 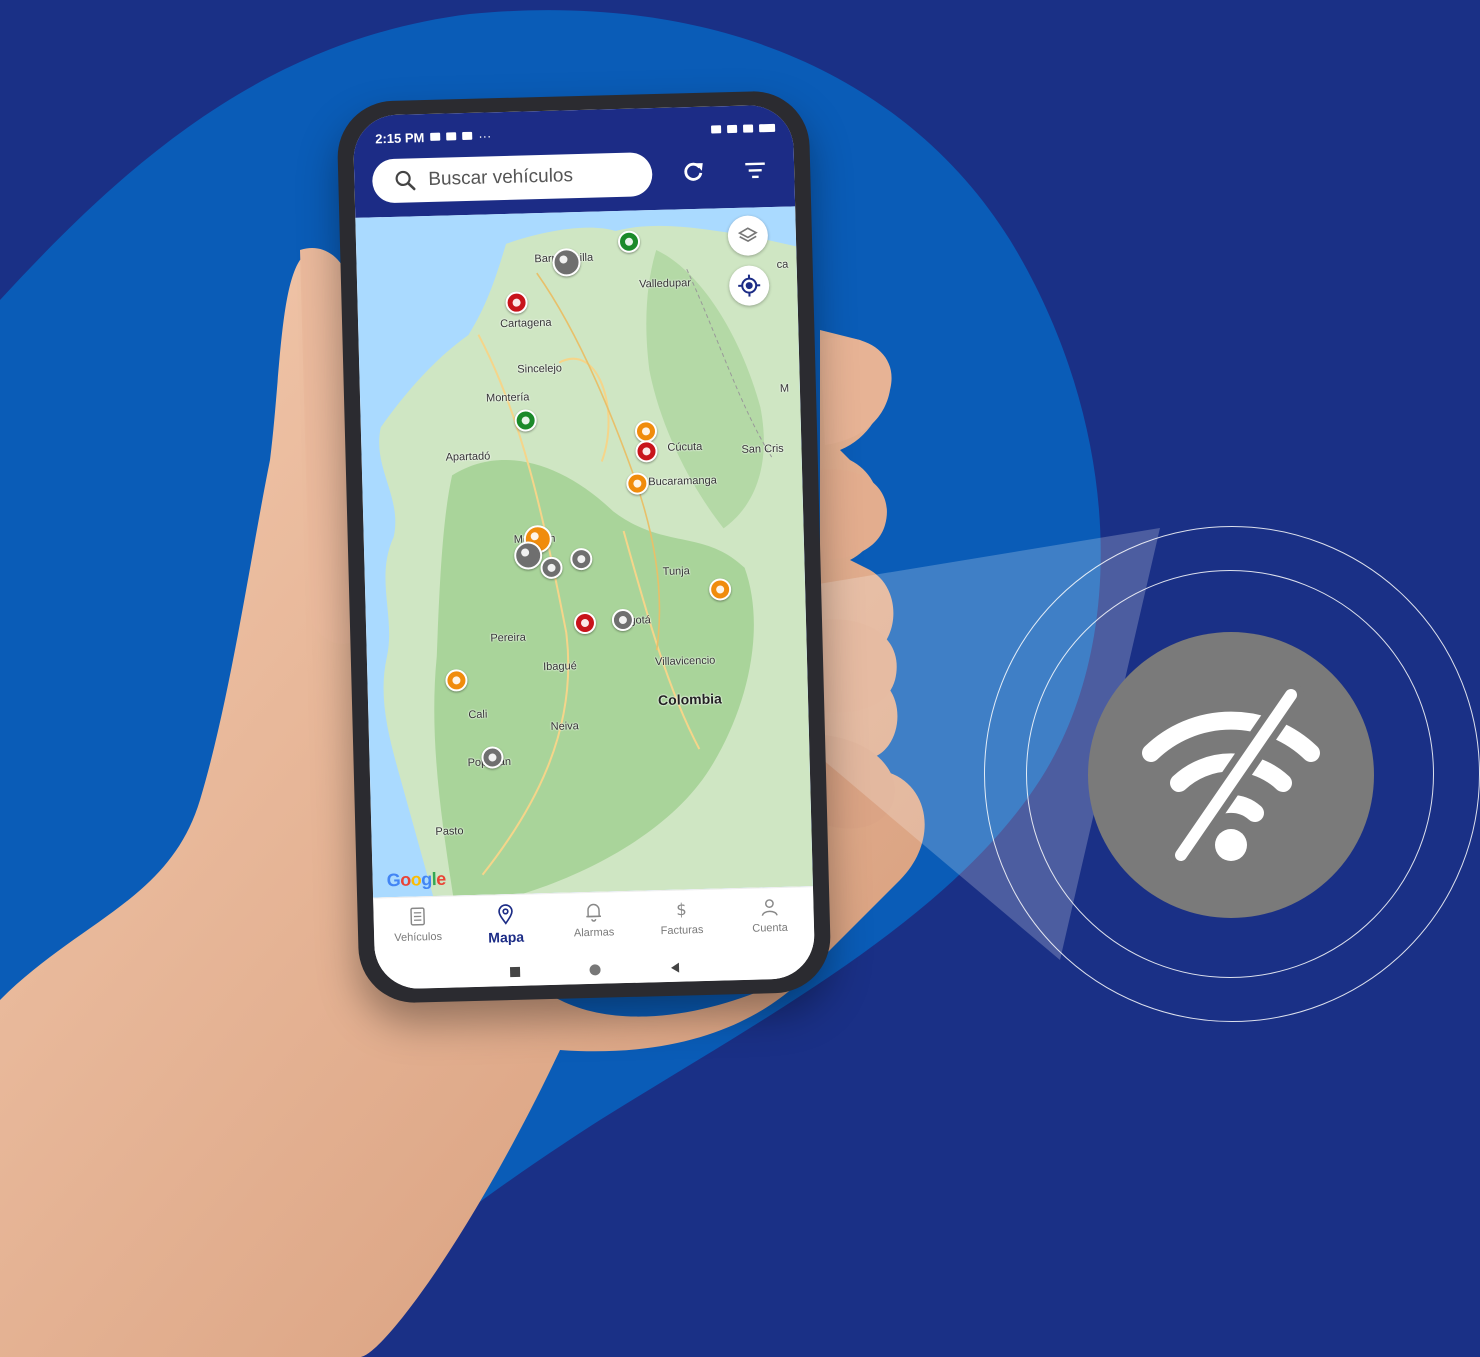 I want to click on nav-label: Vehículos, so click(x=418, y=937).